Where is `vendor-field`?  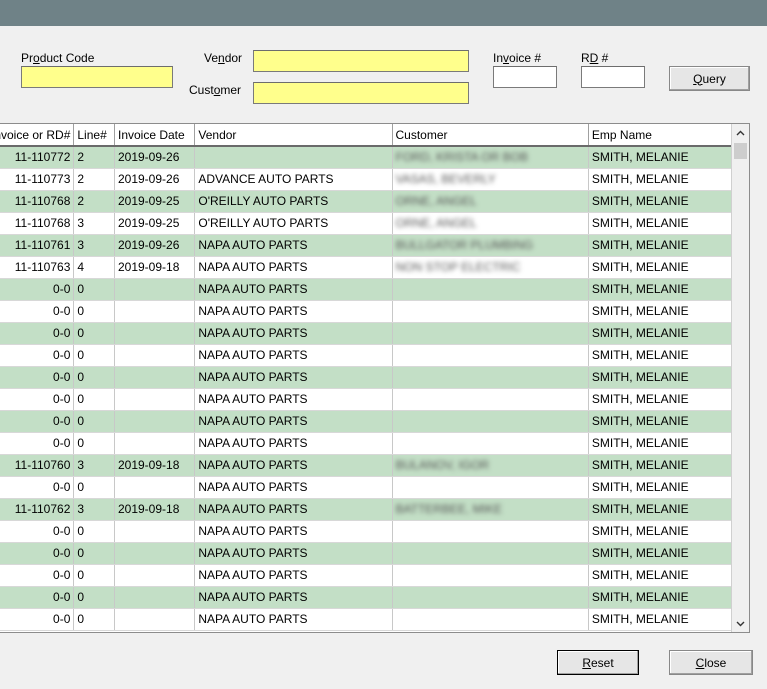 vendor-field is located at coordinates (361, 61).